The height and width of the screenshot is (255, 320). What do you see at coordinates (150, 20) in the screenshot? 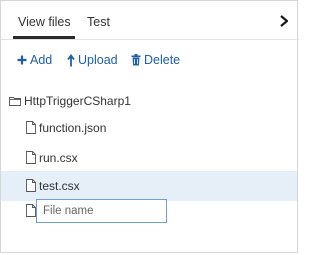
I see `tab-bar: View files Test` at bounding box center [150, 20].